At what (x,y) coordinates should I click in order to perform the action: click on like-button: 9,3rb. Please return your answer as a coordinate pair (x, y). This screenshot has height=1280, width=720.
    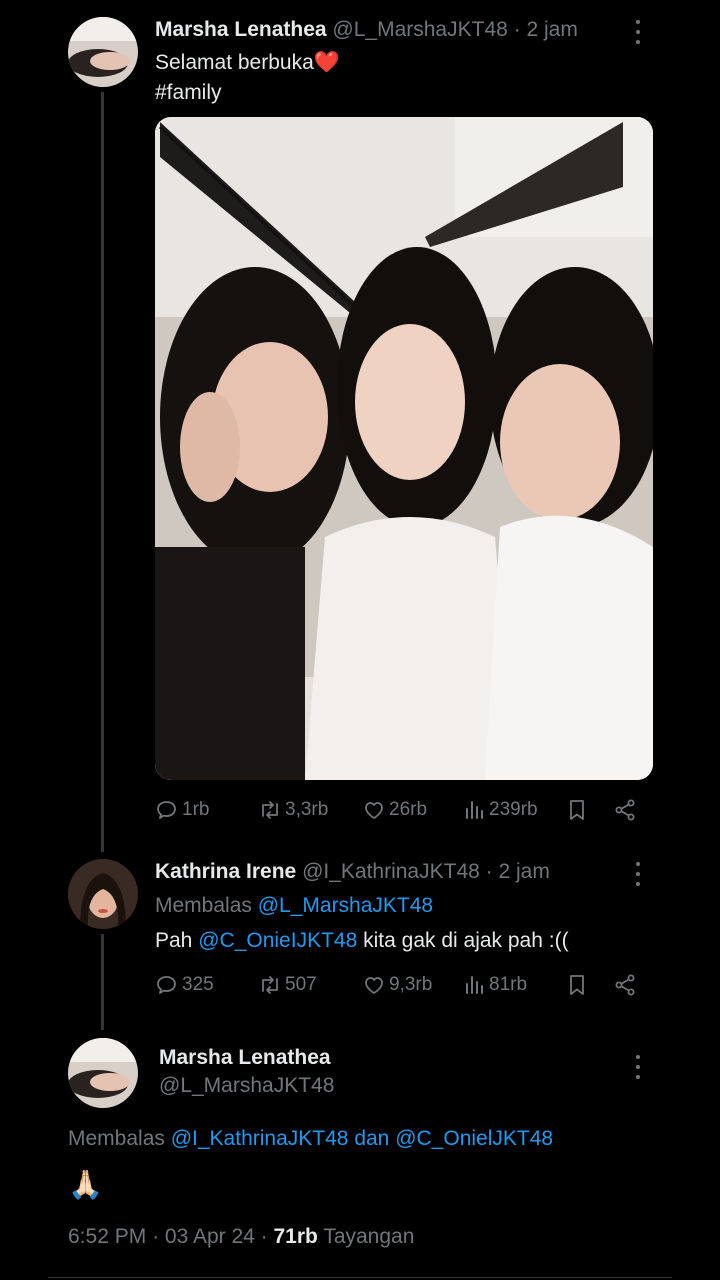
    Looking at the image, I should click on (397, 985).